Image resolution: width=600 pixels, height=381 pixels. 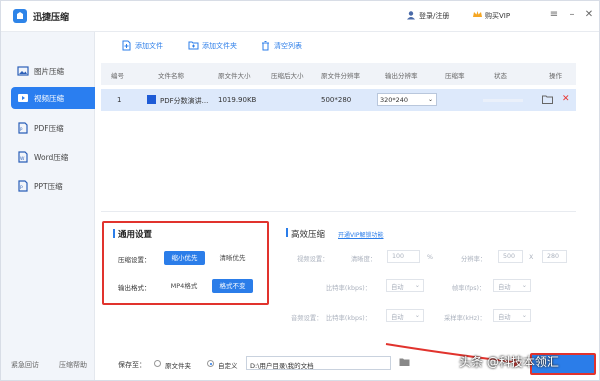 I want to click on resolution-height-input: 280, so click(x=554, y=256).